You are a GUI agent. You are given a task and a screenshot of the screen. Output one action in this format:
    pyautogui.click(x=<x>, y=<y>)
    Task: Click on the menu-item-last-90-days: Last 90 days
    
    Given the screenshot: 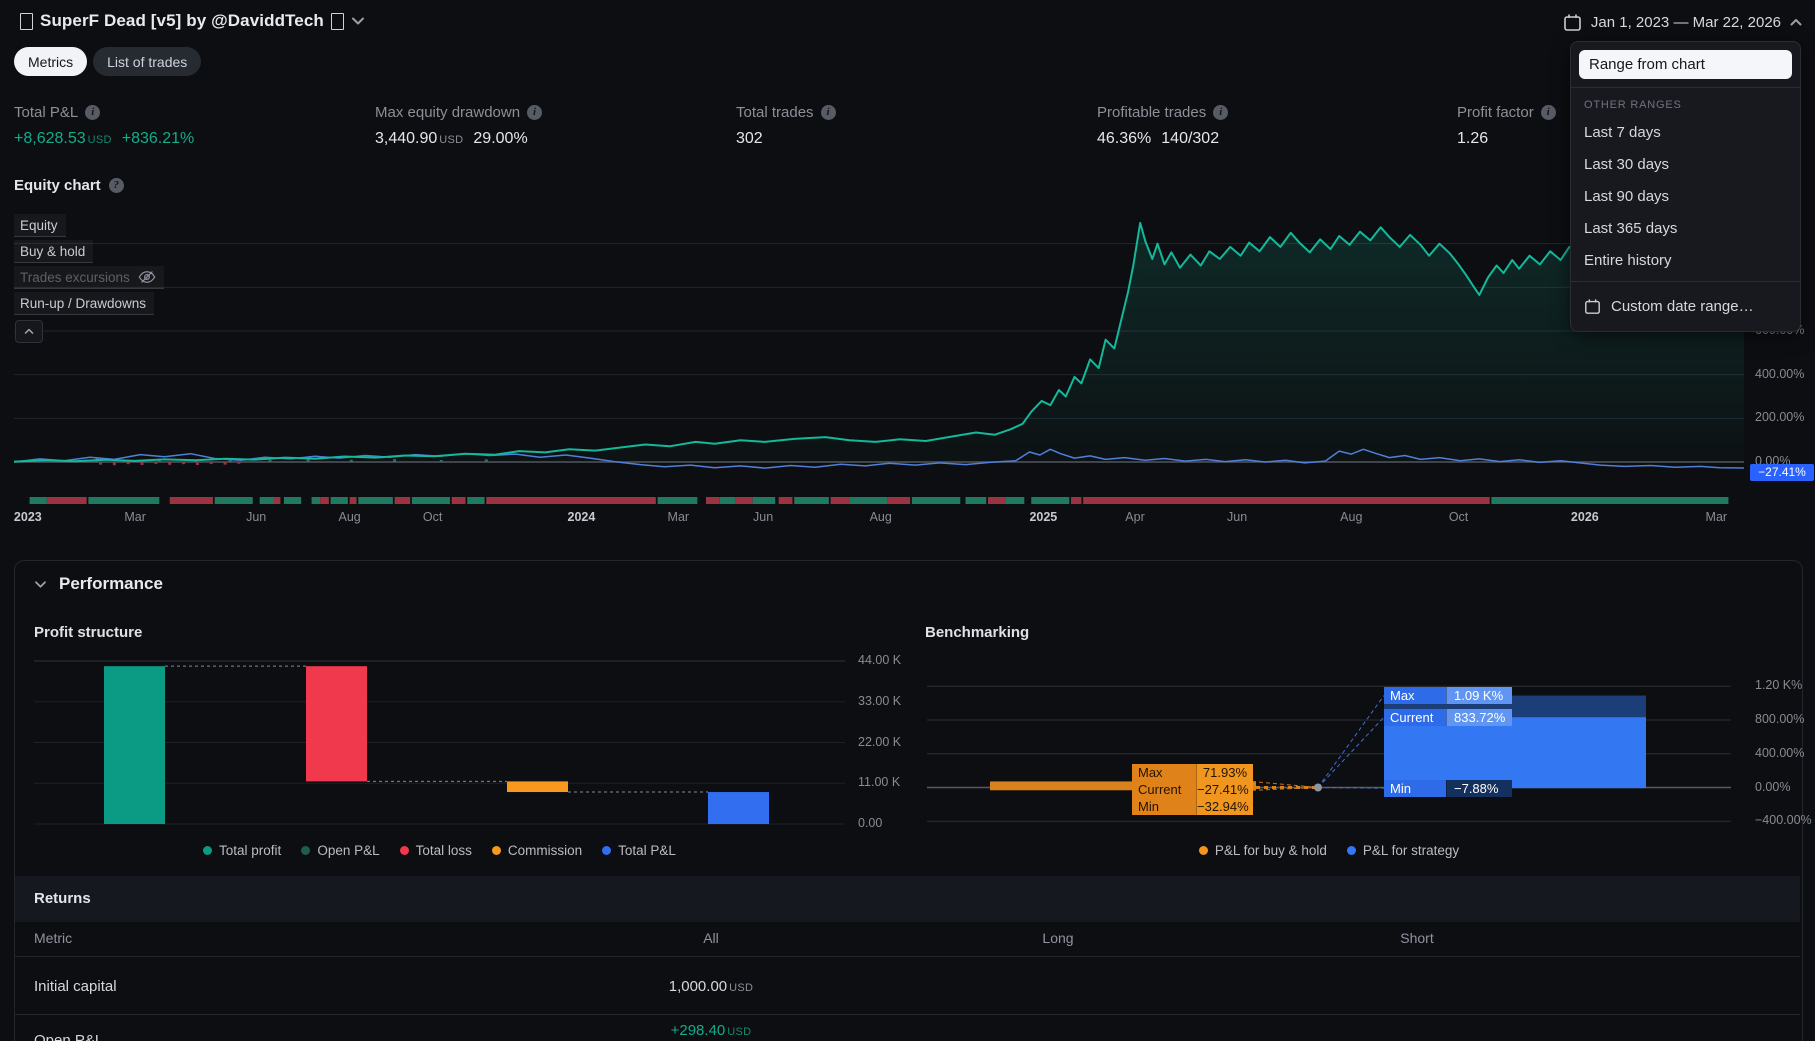 What is the action you would take?
    pyautogui.click(x=1685, y=196)
    